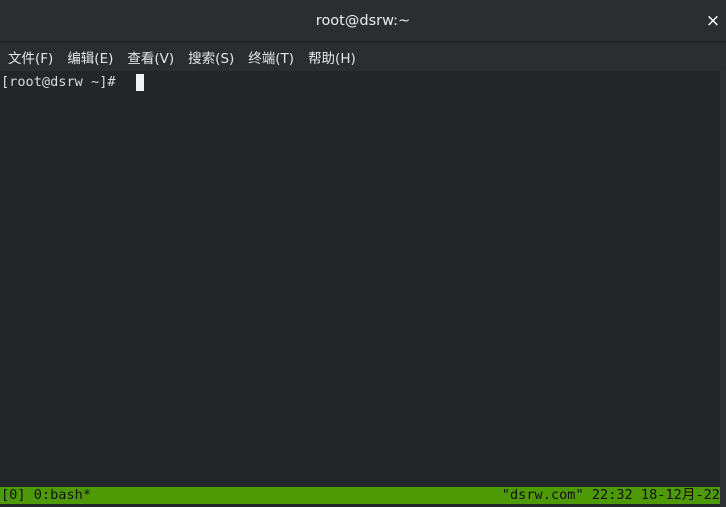  Describe the element at coordinates (212, 57) in the screenshot. I see `menu-search: 搜索(S)` at that location.